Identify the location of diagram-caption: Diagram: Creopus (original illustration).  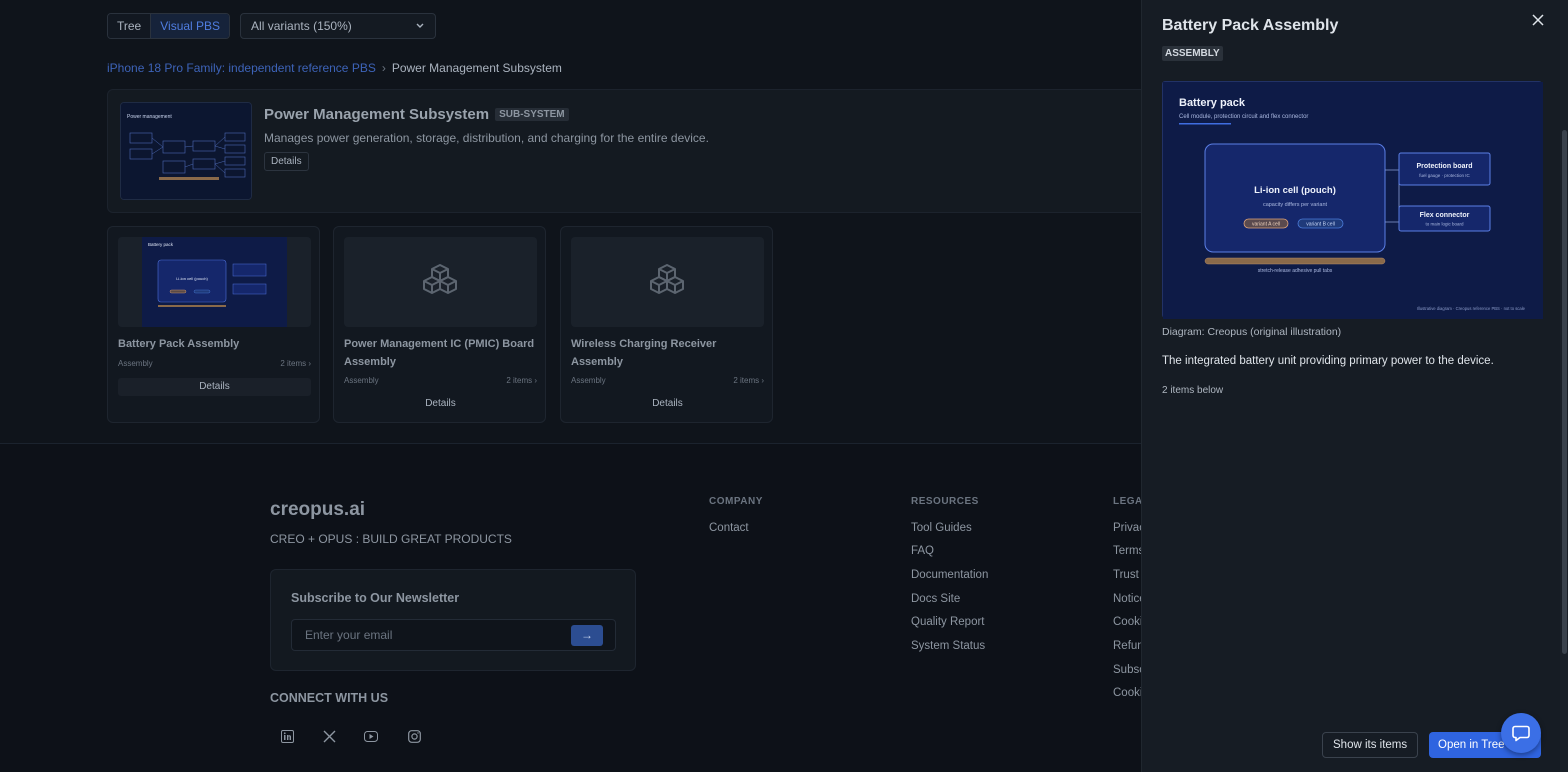
(1252, 332).